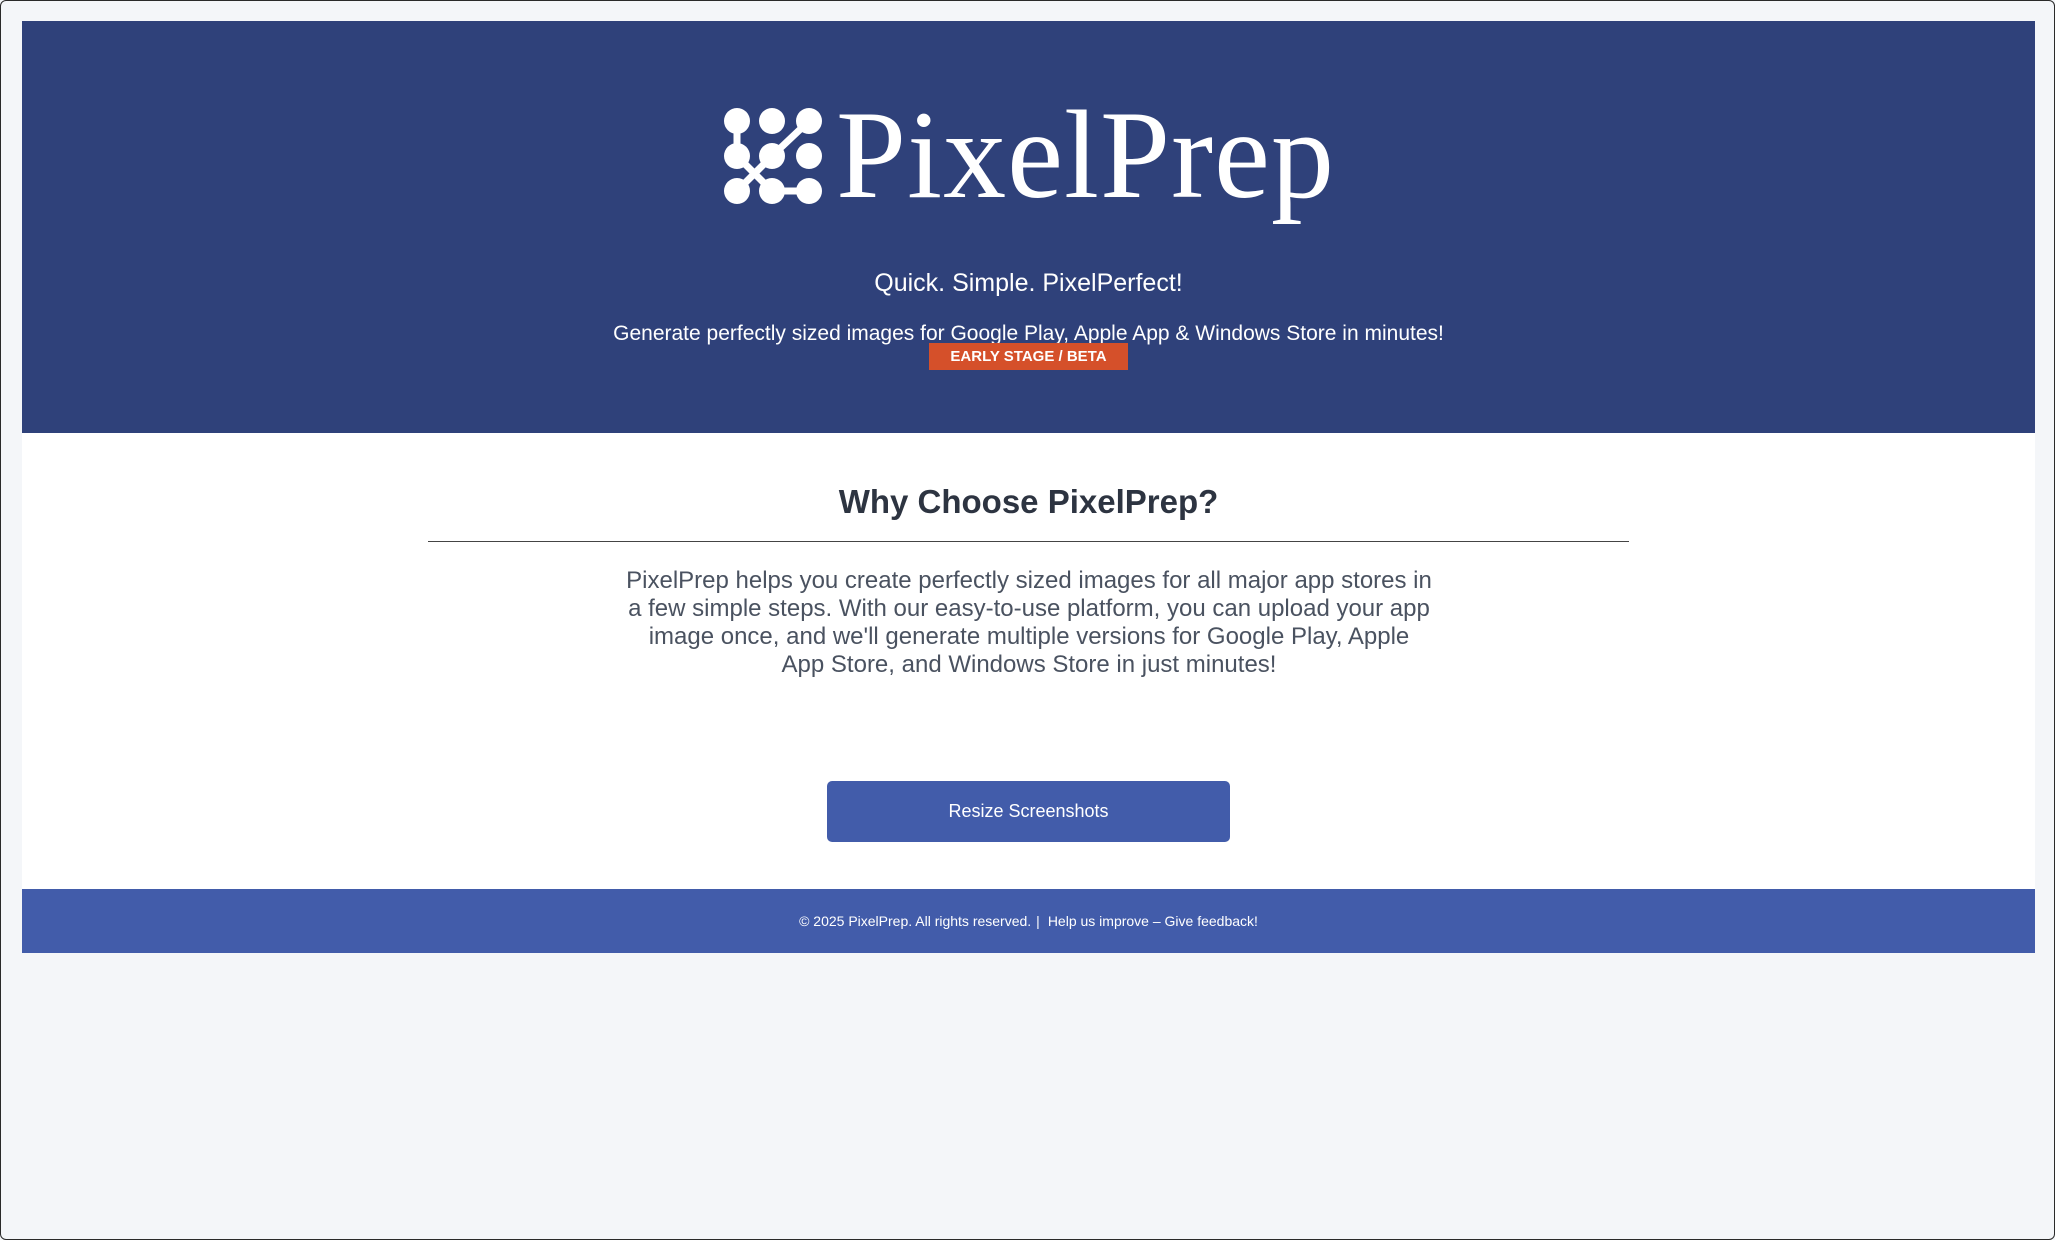 The width and height of the screenshot is (2055, 1240). I want to click on dots-path-logo-icon, so click(773, 156).